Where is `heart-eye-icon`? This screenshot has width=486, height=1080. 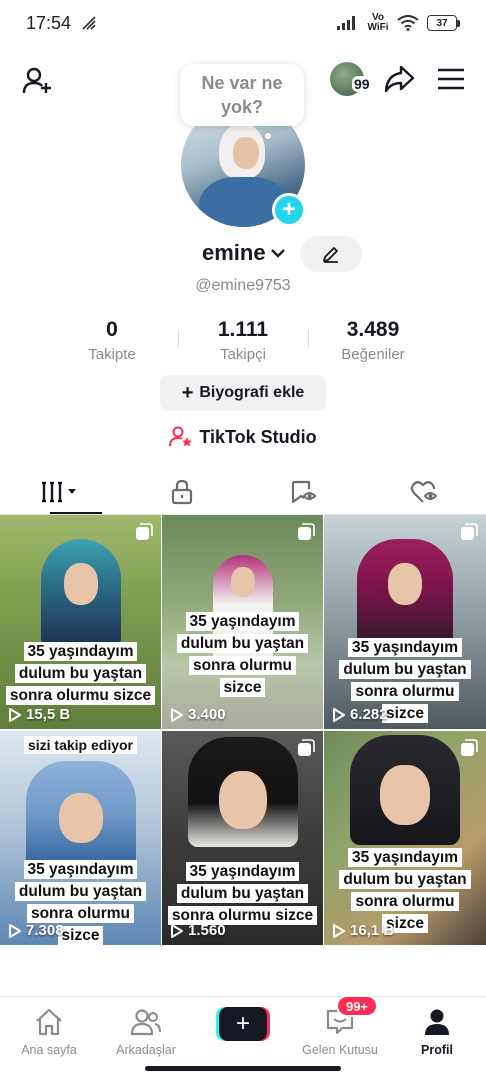 heart-eye-icon is located at coordinates (424, 492).